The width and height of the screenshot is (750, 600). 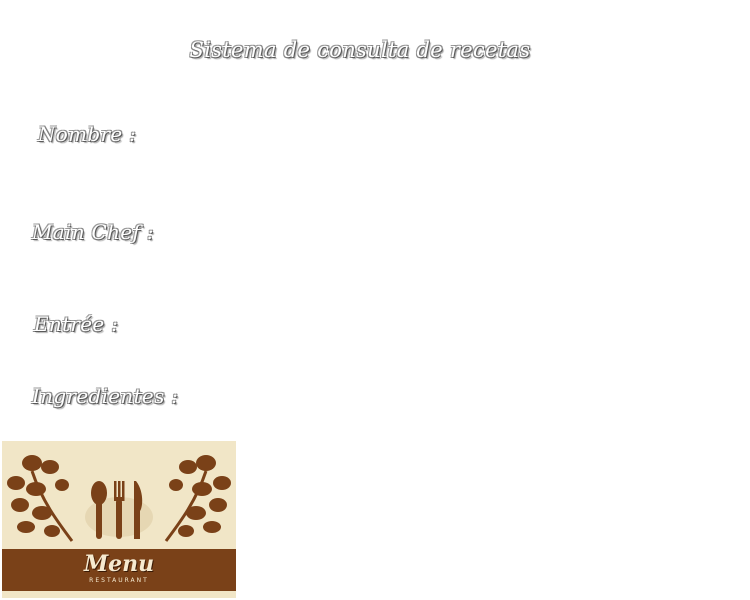 I want to click on page-title: Sistema de consulta de recetas, so click(x=360, y=50).